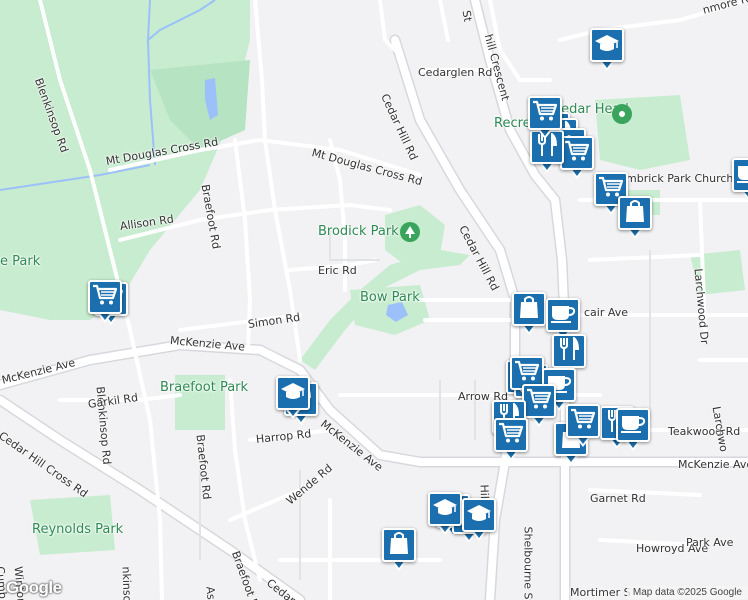 The image size is (748, 600). I want to click on park-tree-icon, so click(410, 232).